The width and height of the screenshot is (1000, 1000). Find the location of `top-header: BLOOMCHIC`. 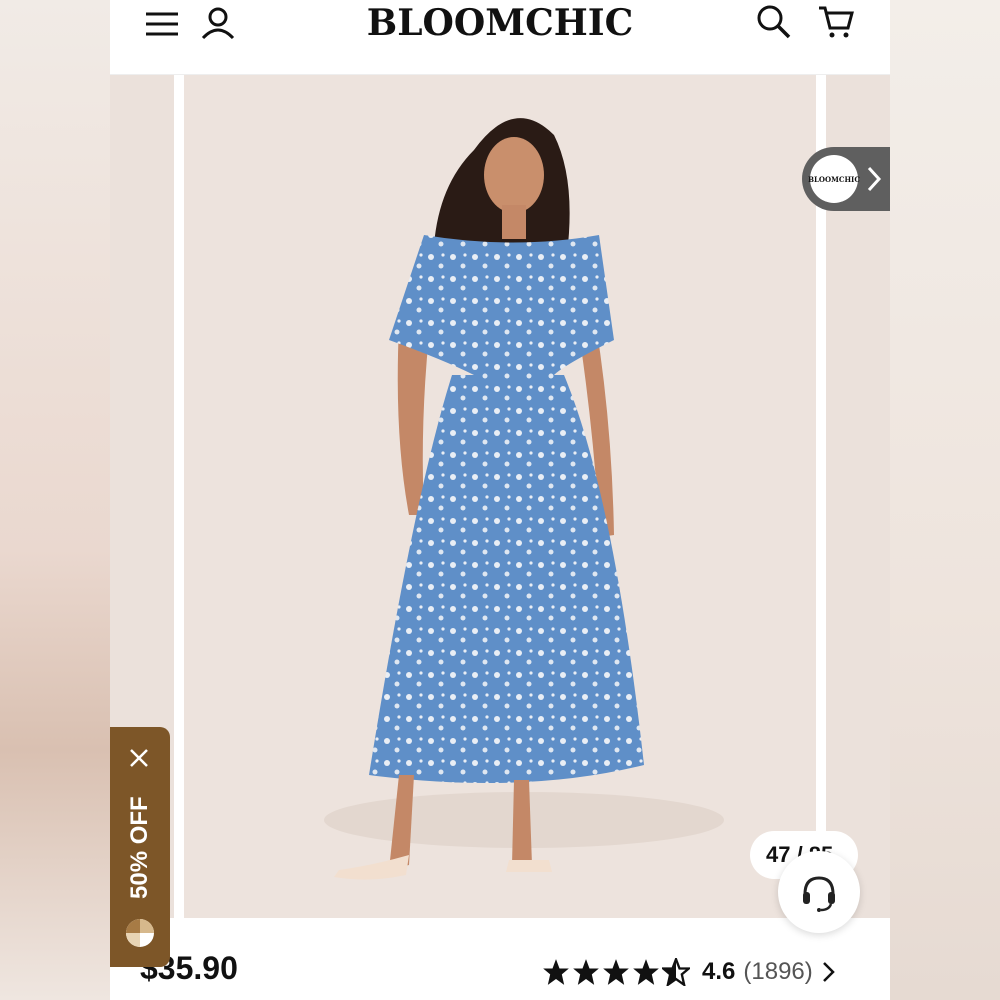

top-header: BLOOMCHIC is located at coordinates (500, 37).